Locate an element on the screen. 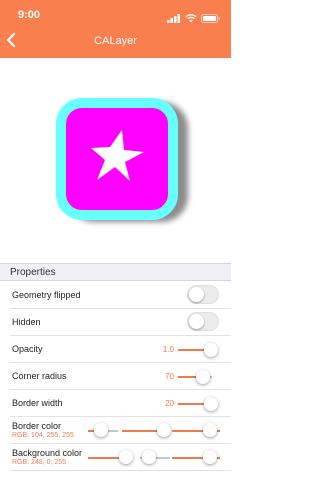  background-color-red-thumb is located at coordinates (126, 457).